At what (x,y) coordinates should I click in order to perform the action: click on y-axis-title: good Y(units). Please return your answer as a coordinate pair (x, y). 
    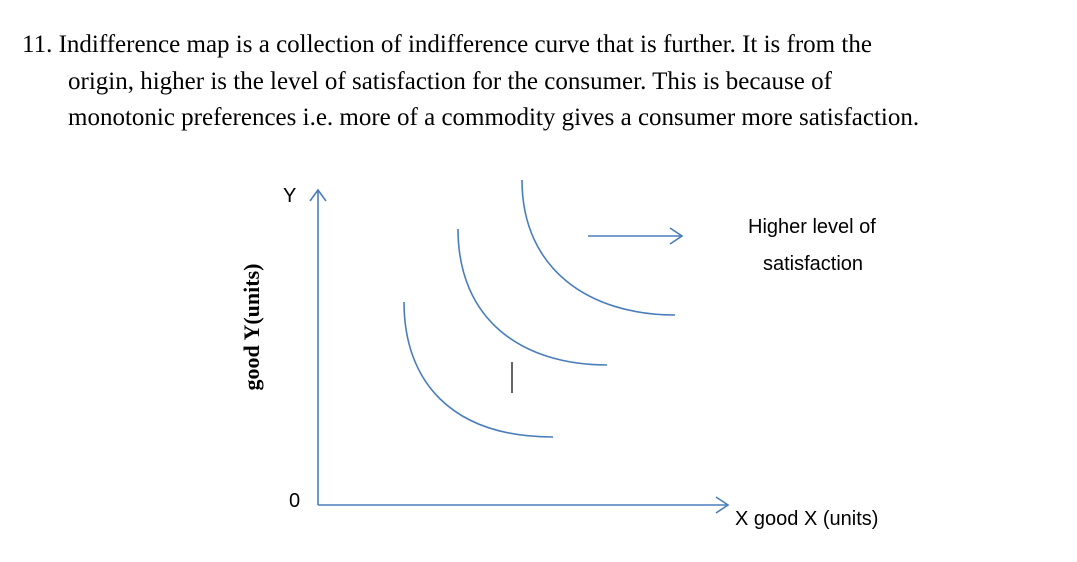
    Looking at the image, I should click on (251, 327).